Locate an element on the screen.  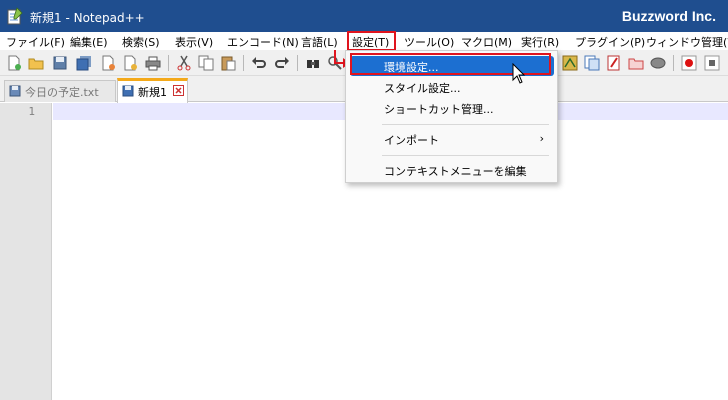
mouse-cursor-icon is located at coordinates (519, 73).